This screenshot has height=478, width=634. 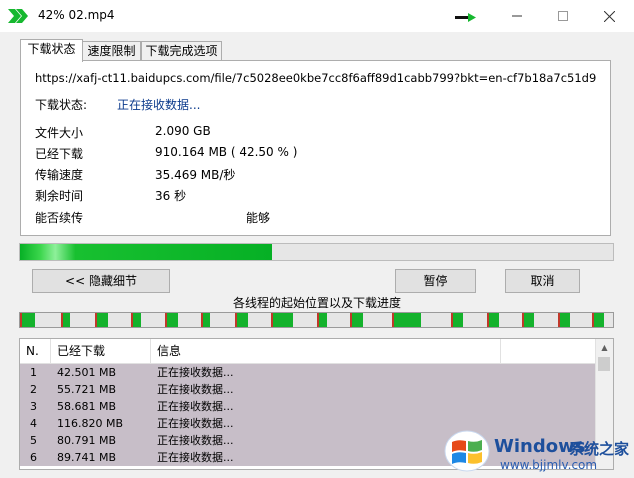 I want to click on tab-completion-options: 下载完成选项, so click(x=181, y=51).